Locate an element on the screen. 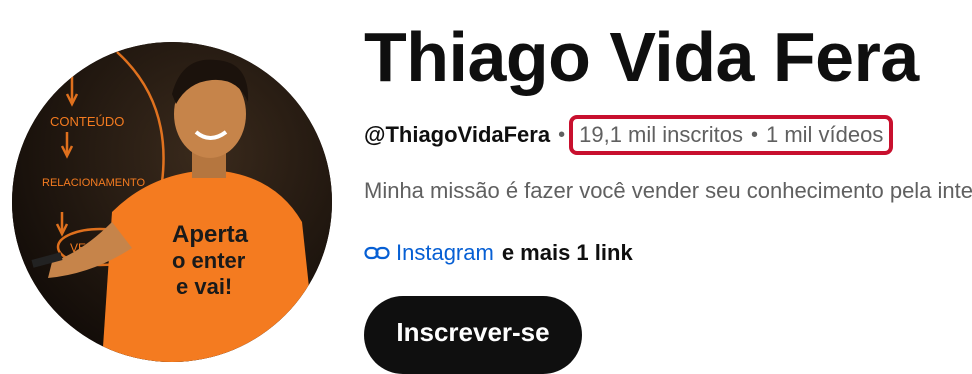  board-word-1: CONTEÚDO is located at coordinates (87, 121).